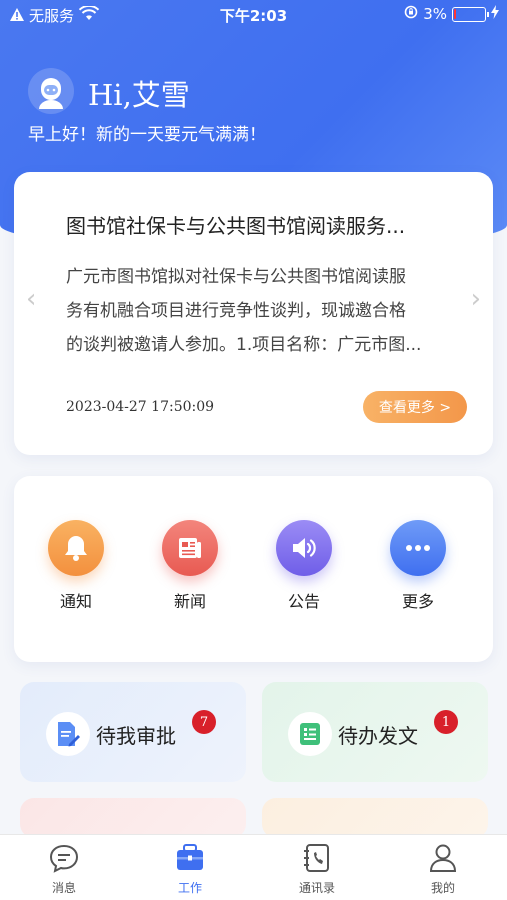 The image size is (507, 900). I want to click on bell-icon, so click(76, 548).